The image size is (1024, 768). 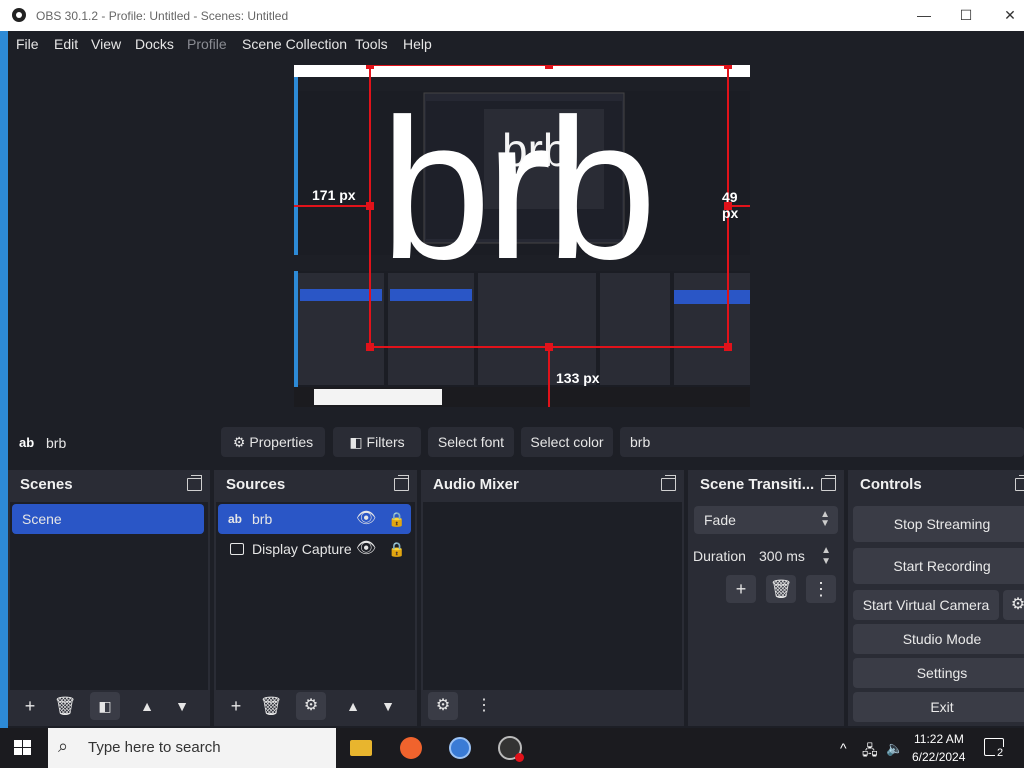 I want to click on add-transition-icon: +, so click(x=741, y=589).